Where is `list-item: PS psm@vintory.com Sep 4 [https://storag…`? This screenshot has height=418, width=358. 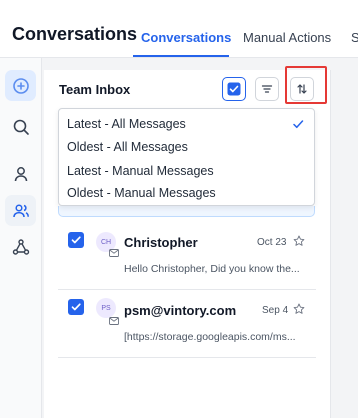
list-item: PS psm@vintory.com Sep 4 [https://storag… is located at coordinates (187, 324).